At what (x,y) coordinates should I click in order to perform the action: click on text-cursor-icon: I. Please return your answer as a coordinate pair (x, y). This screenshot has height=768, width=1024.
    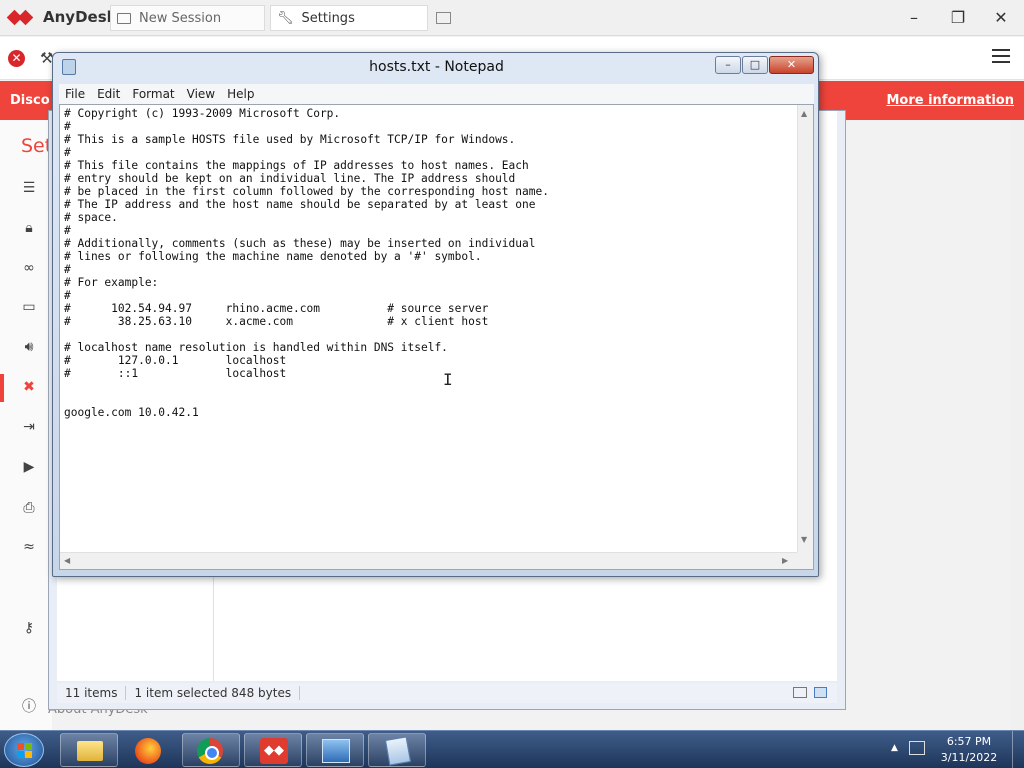
    Looking at the image, I should click on (448, 379).